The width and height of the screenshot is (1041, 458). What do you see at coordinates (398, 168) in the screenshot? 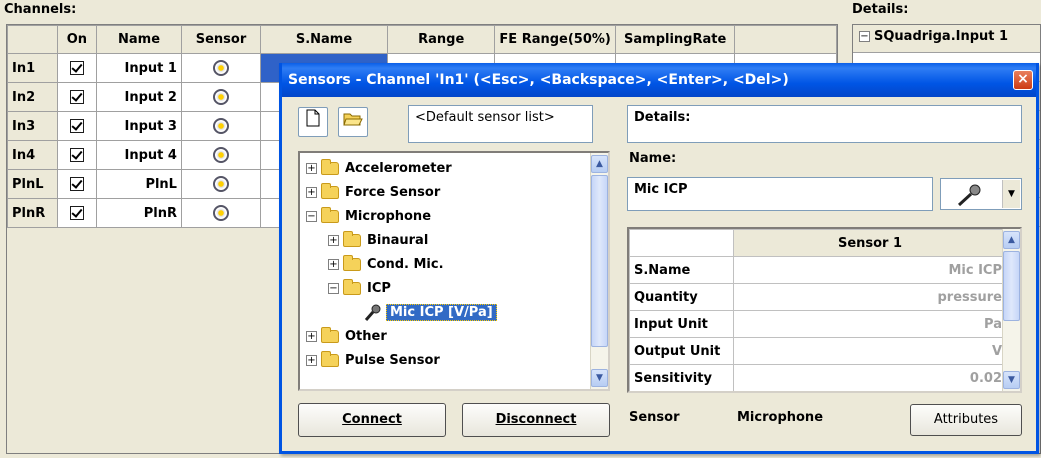
I see `tree-label: Accelerometer` at bounding box center [398, 168].